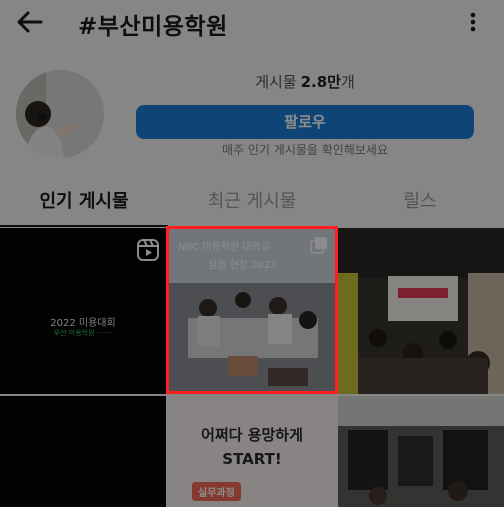 This screenshot has width=504, height=507. What do you see at coordinates (252, 459) in the screenshot?
I see `post-5-text-line2: START!` at bounding box center [252, 459].